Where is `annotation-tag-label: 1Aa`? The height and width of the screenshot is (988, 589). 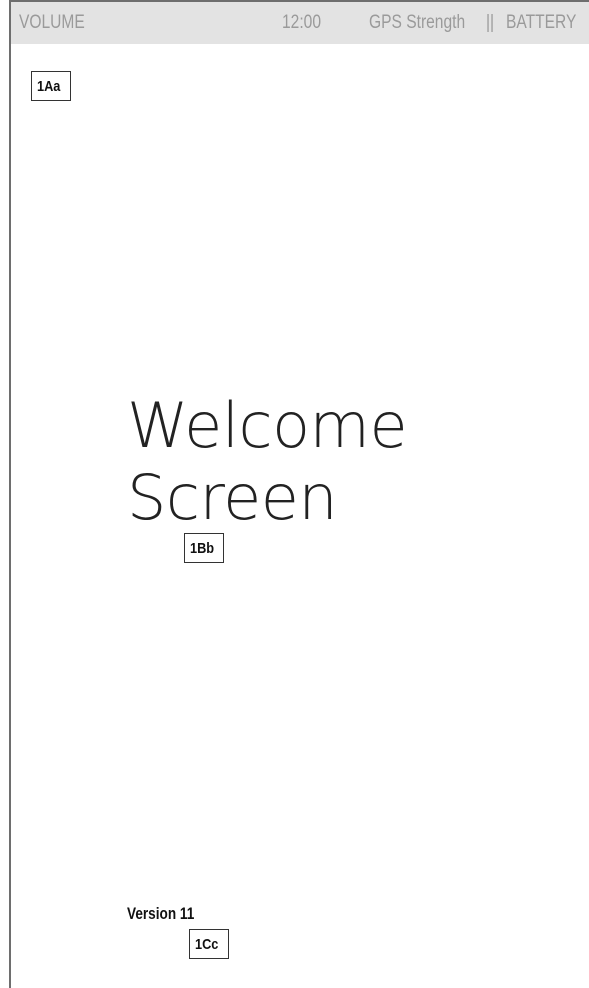 annotation-tag-label: 1Aa is located at coordinates (49, 86).